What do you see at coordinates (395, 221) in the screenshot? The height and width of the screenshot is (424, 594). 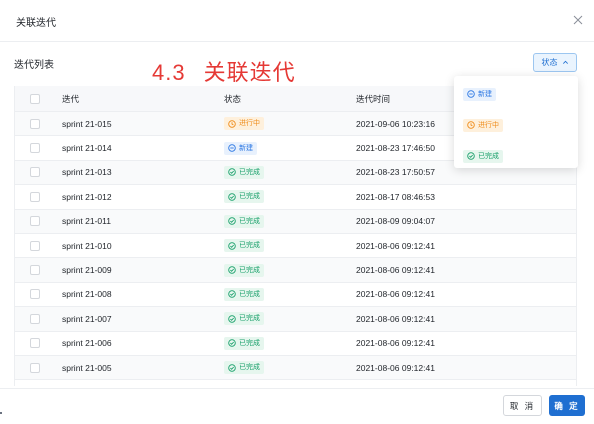 I see `iteration-time: 2021-08-09 09:04:07` at bounding box center [395, 221].